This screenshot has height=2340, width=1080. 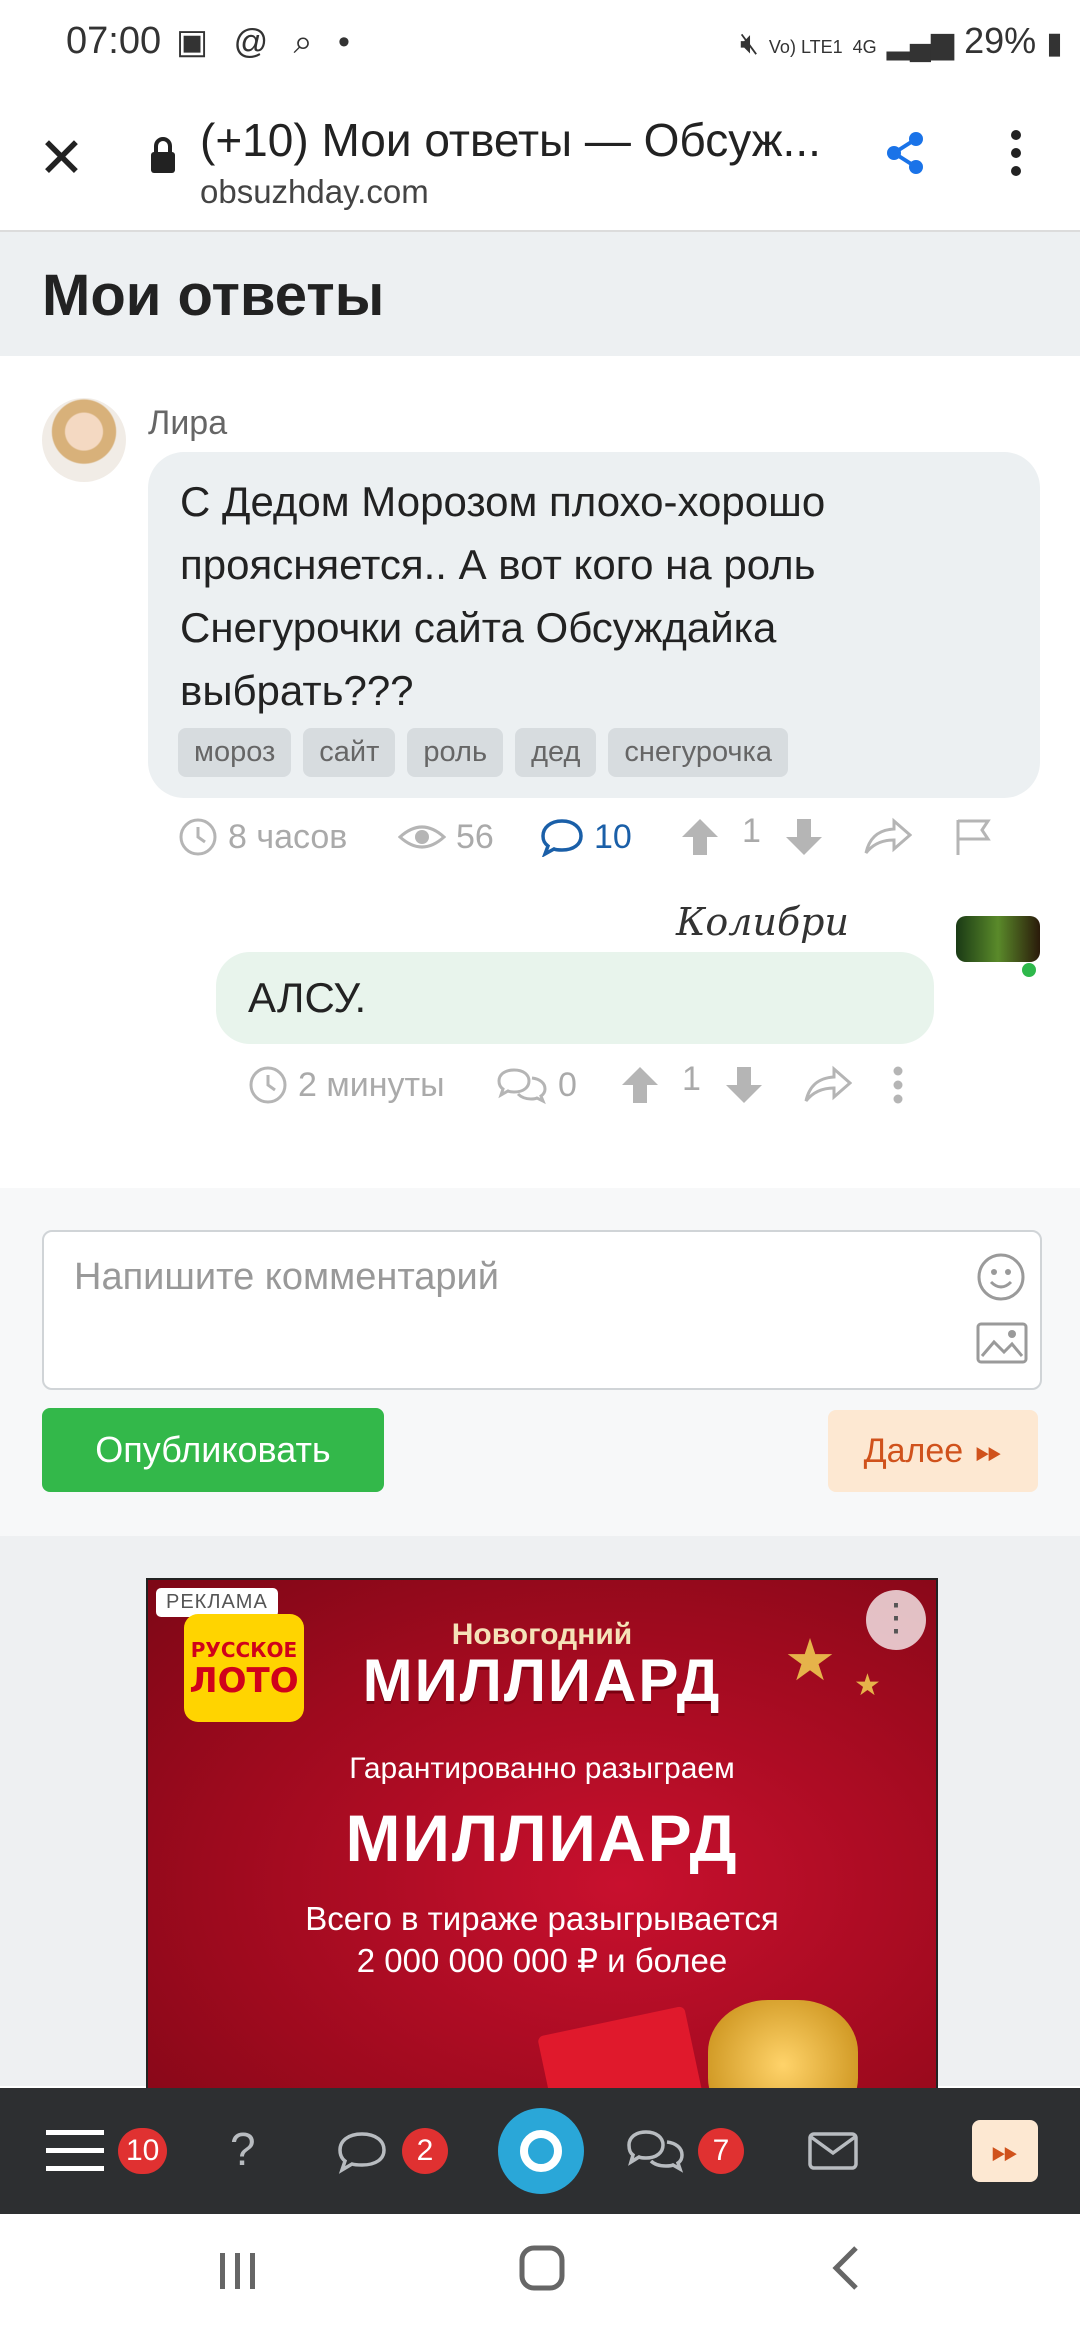 I want to click on post-meta: 8 часов 56 10 1, so click(x=540, y=837).